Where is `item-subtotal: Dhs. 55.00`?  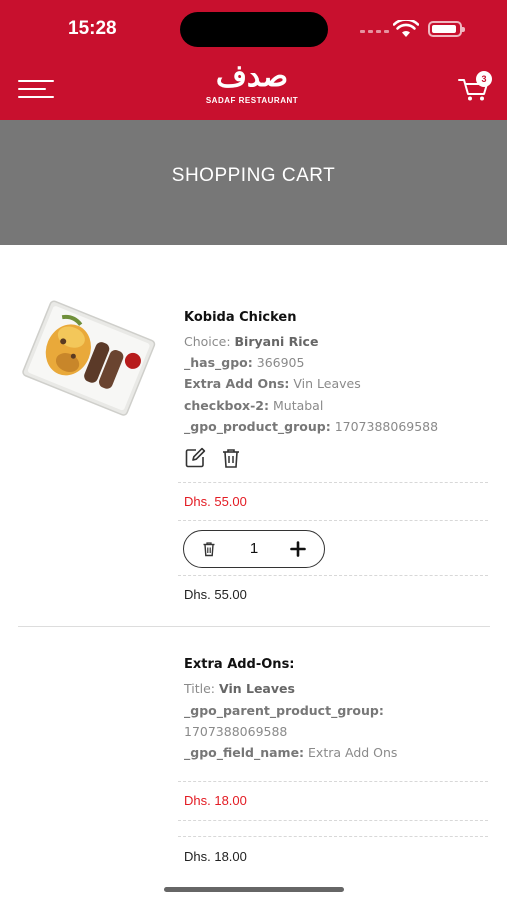
item-subtotal: Dhs. 55.00 is located at coordinates (215, 594).